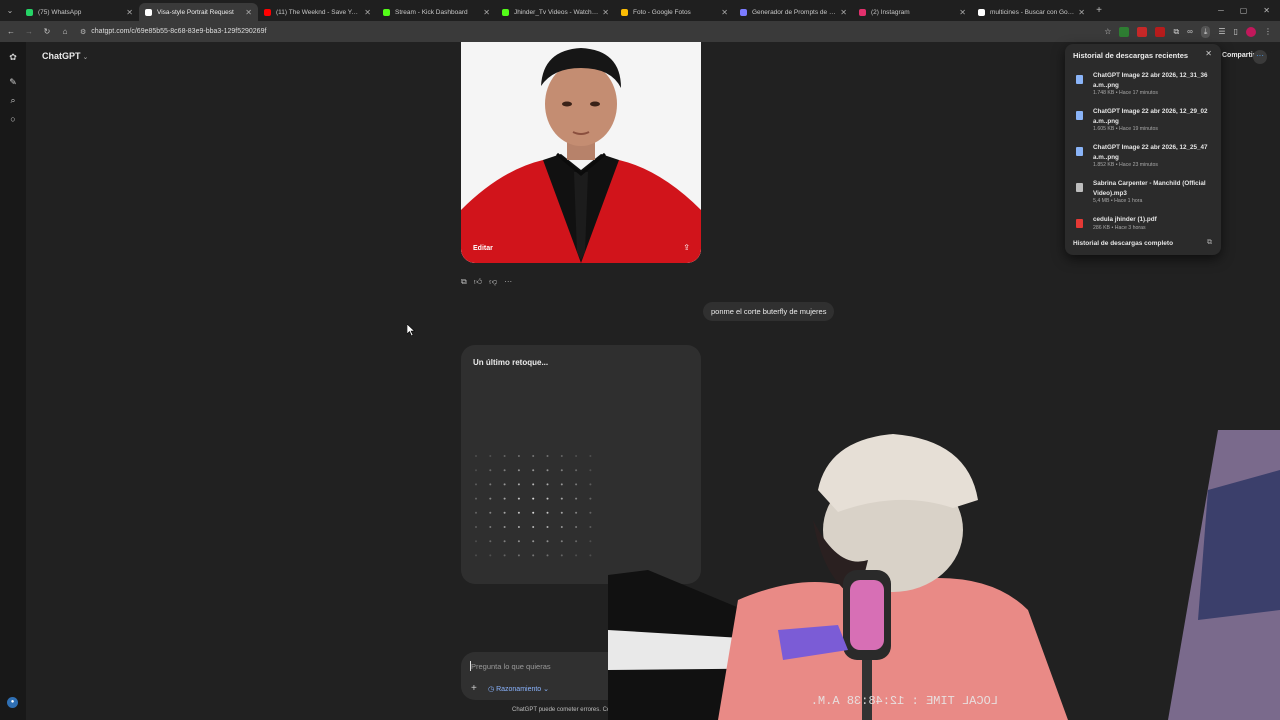  I want to click on more-actions-icon: ···, so click(508, 282).